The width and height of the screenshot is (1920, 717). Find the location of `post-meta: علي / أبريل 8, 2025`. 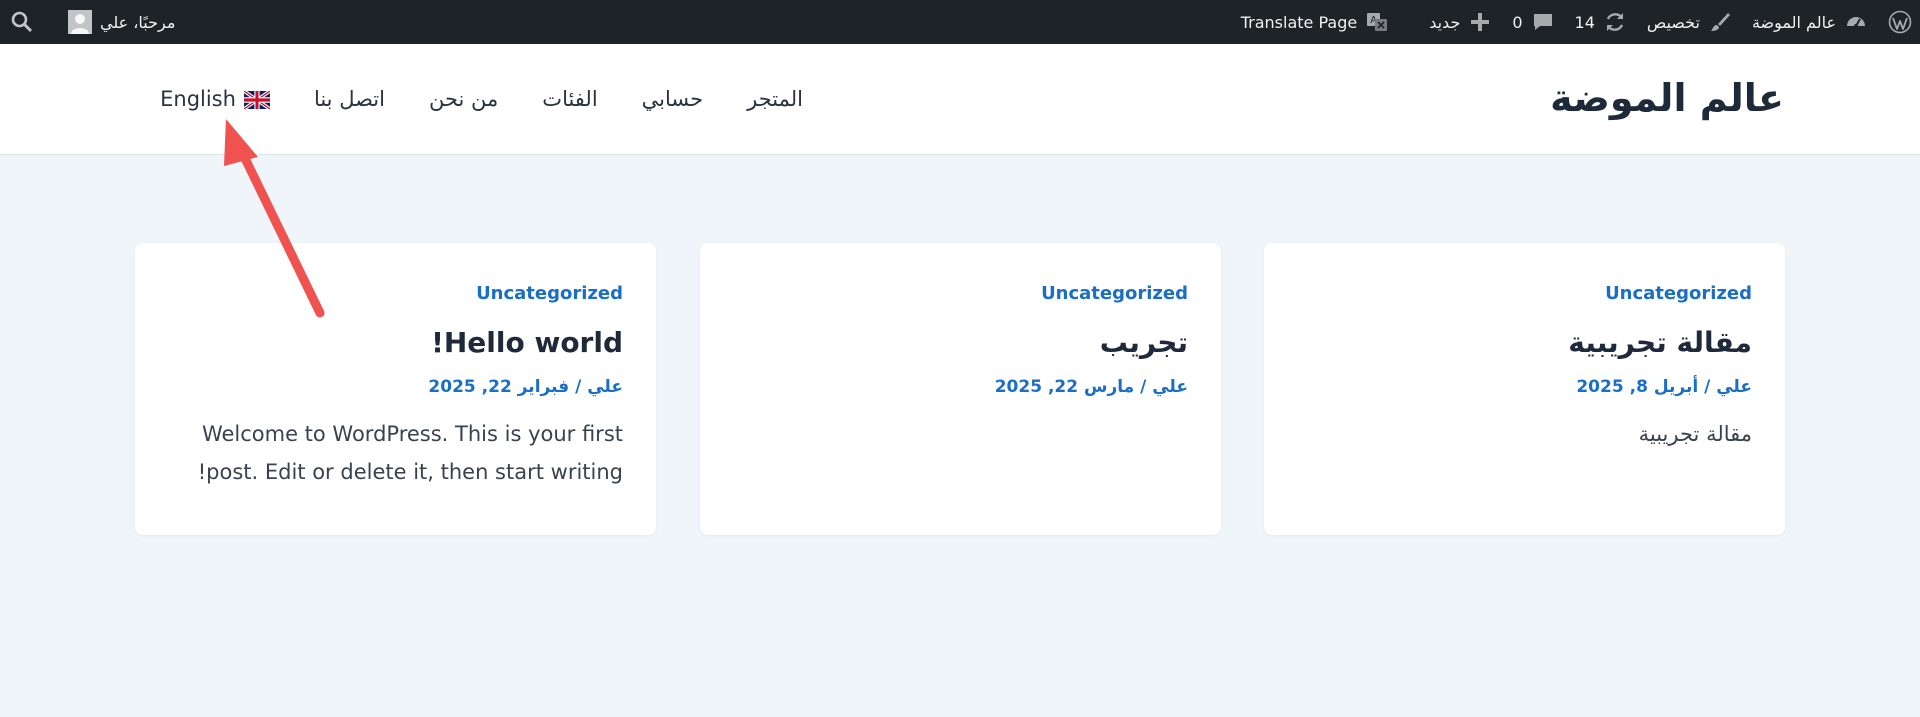

post-meta: علي / أبريل 8, 2025 is located at coordinates (1524, 387).